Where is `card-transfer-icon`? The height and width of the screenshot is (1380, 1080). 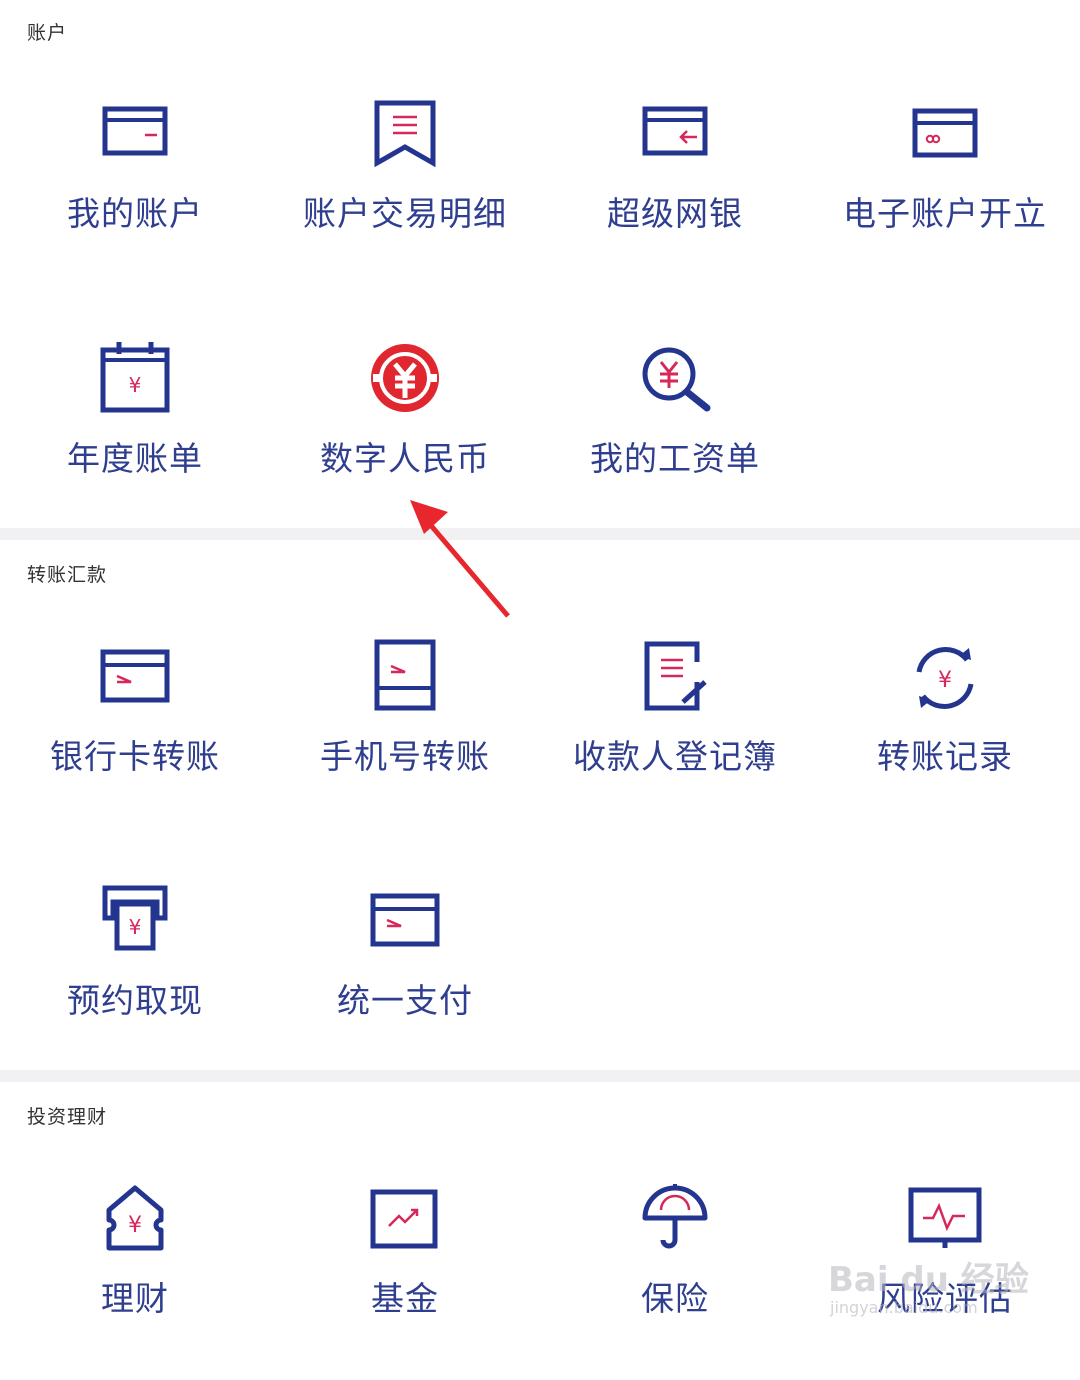 card-transfer-icon is located at coordinates (135, 678).